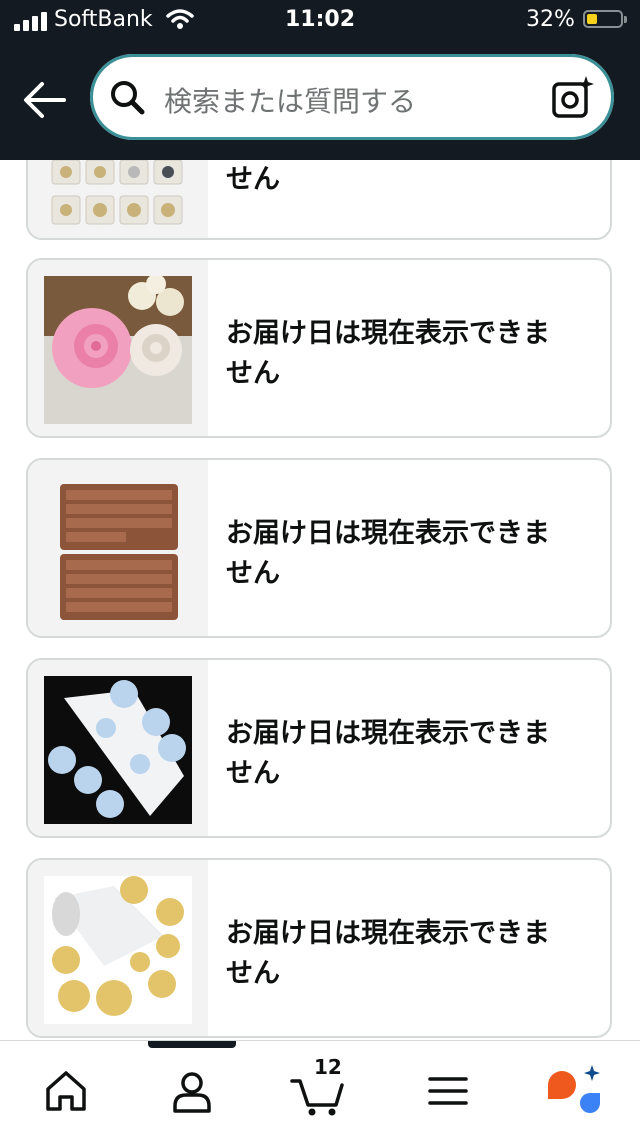 The height and width of the screenshot is (1137, 640). Describe the element at coordinates (328, 1067) in the screenshot. I see `cart-count-badge: 12` at that location.